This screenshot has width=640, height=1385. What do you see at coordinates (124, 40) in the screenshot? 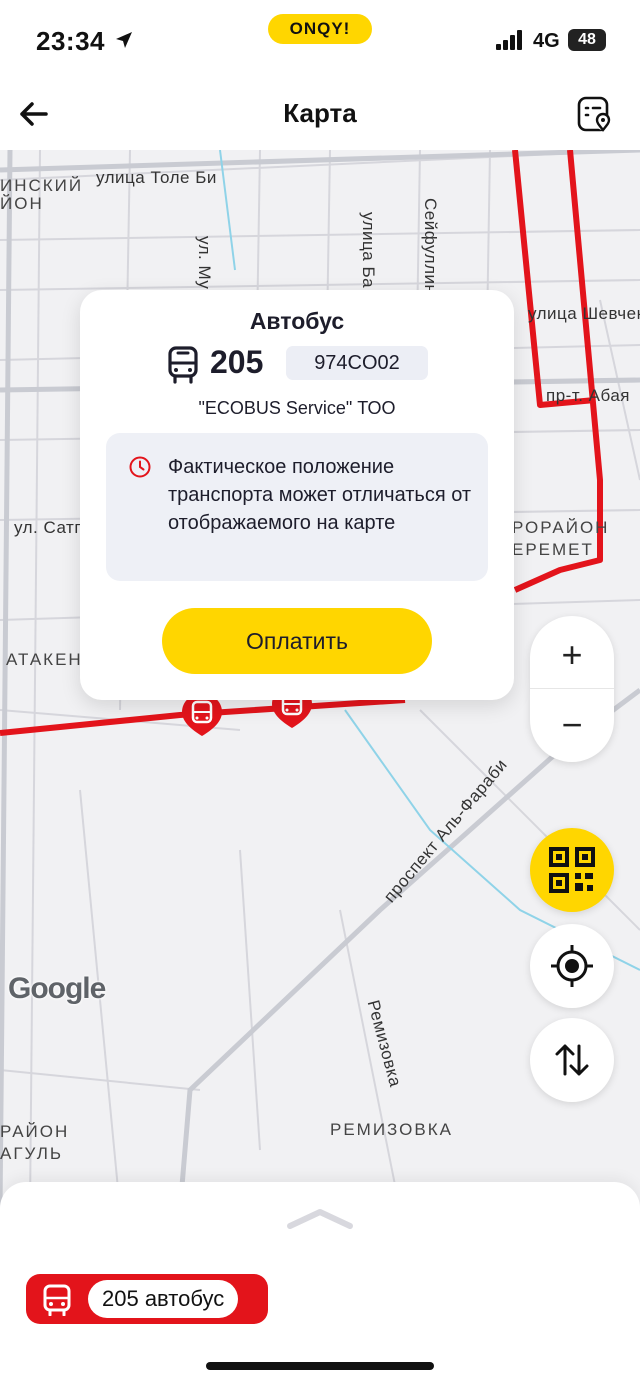
I see `location-arrow-icon` at bounding box center [124, 40].